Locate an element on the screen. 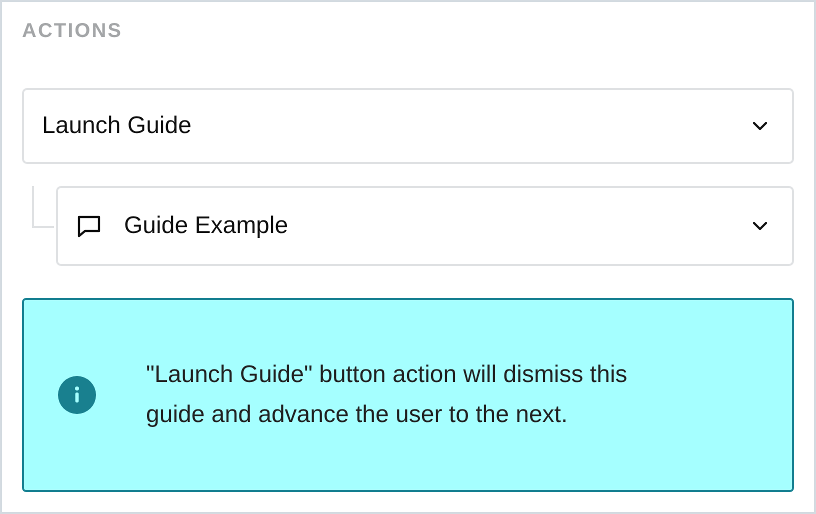 Image resolution: width=816 pixels, height=514 pixels. guide-select: Guide Example is located at coordinates (425, 226).